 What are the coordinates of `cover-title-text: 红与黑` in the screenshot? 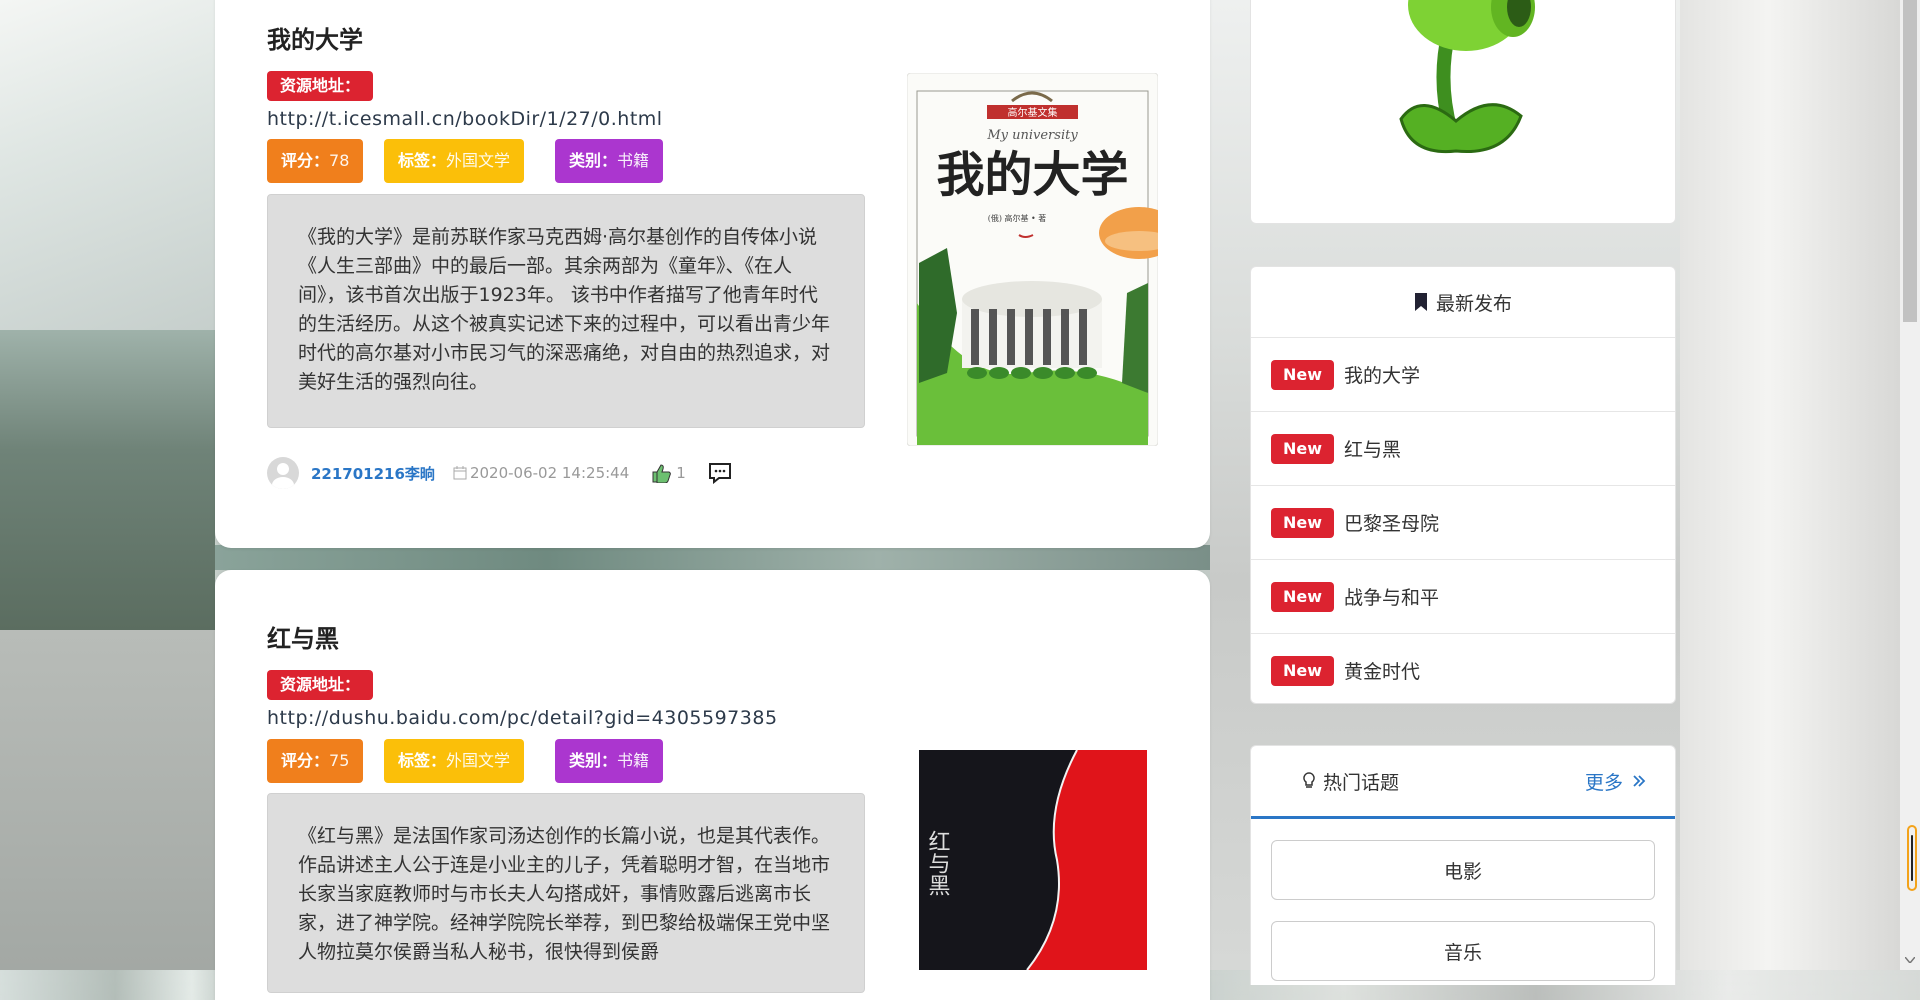 It's located at (938, 863).